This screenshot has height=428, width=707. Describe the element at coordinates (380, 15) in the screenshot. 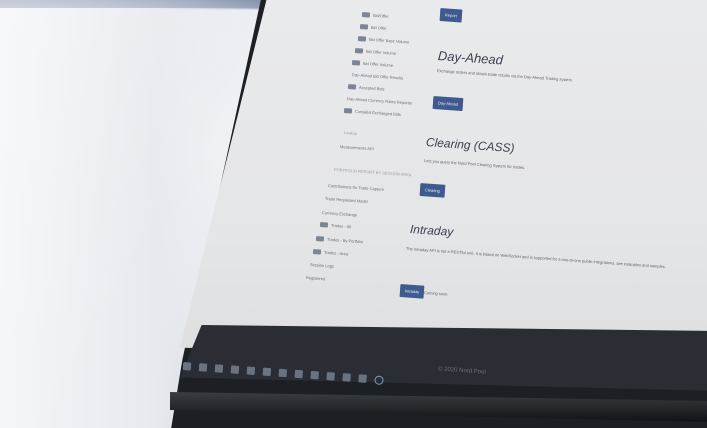

I see `sidebar-item-label: Bid/Offer` at that location.